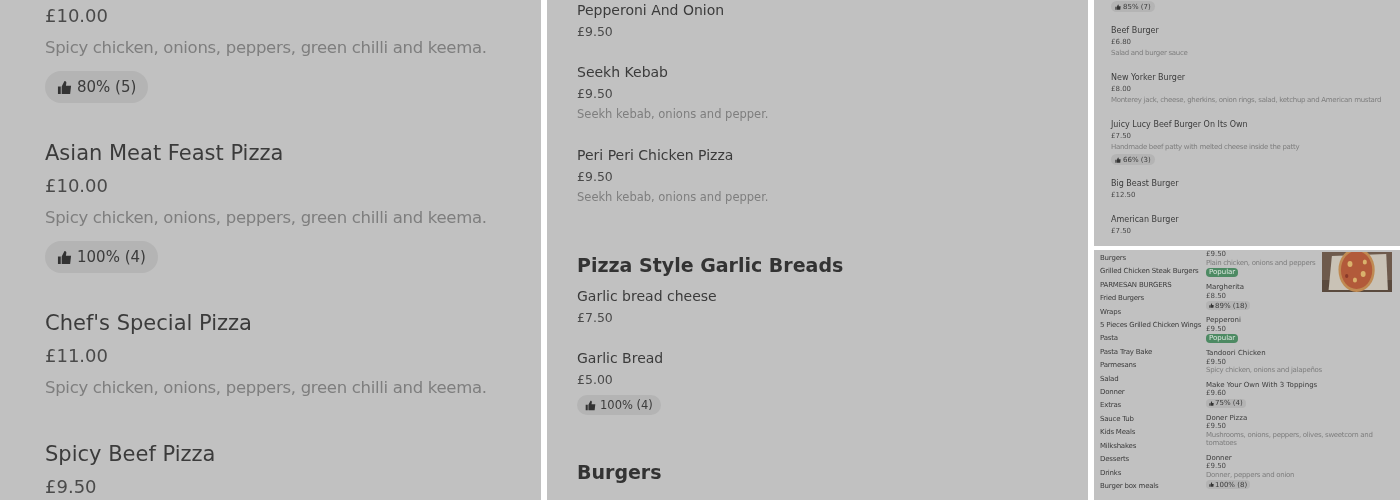 The width and height of the screenshot is (1400, 500). I want to click on section-heading: Pizza Style Garlic Breads, so click(710, 265).